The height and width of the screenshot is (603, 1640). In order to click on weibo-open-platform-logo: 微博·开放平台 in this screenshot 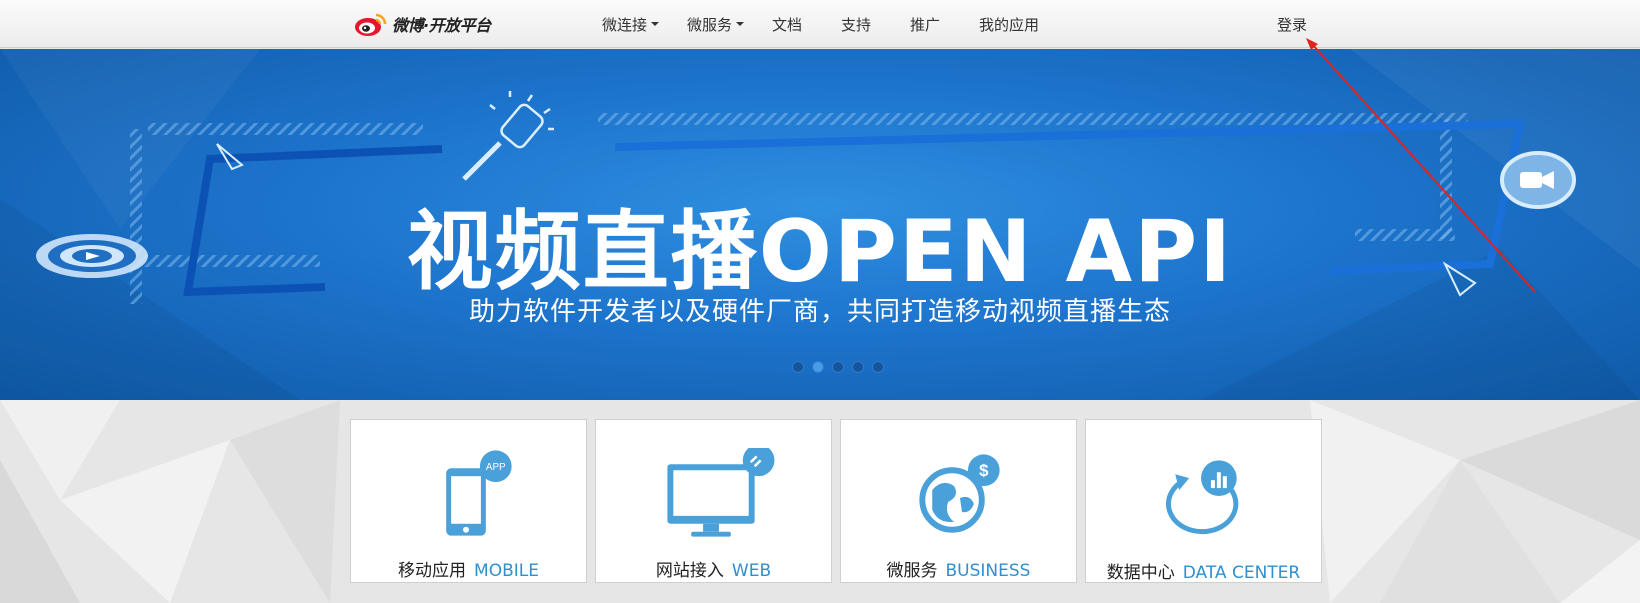, I will do `click(422, 24)`.